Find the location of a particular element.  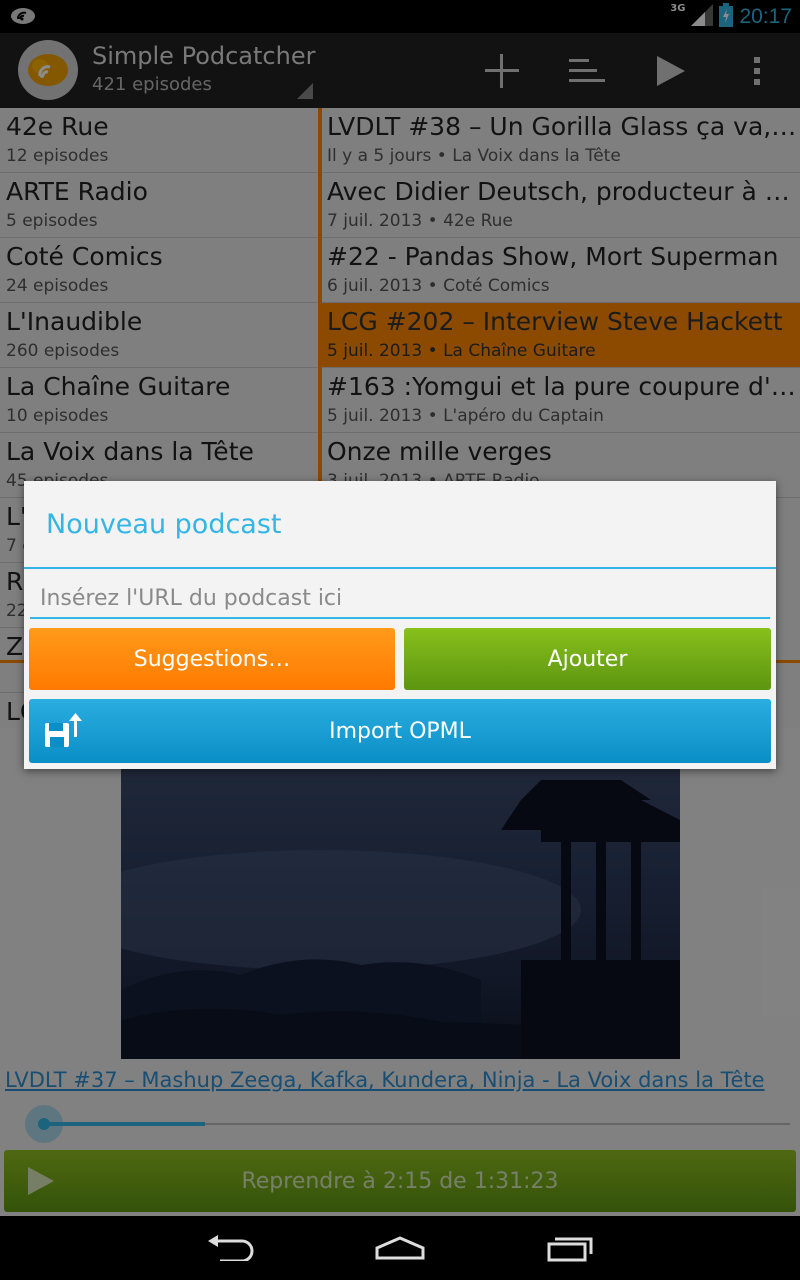

import-opml-label: Import OPML is located at coordinates (400, 731).